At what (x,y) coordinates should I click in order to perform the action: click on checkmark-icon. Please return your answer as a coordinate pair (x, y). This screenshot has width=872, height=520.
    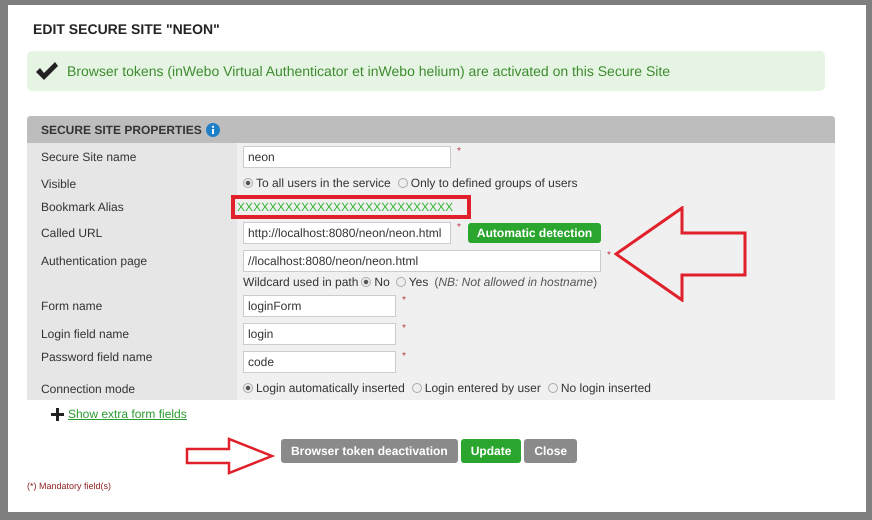
    Looking at the image, I should click on (47, 71).